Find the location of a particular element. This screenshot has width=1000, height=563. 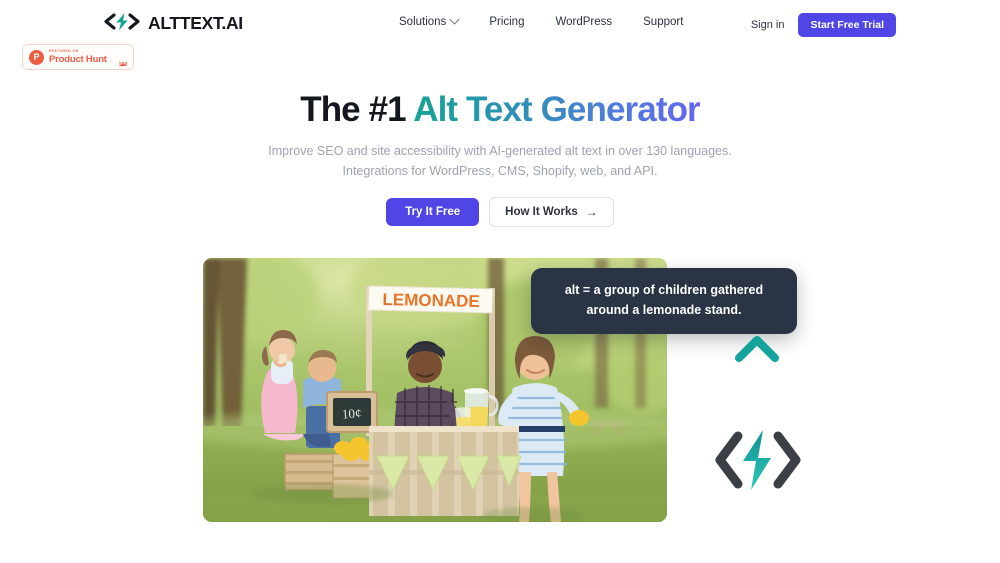

dotted-arrow-up-icon is located at coordinates (757, 388).